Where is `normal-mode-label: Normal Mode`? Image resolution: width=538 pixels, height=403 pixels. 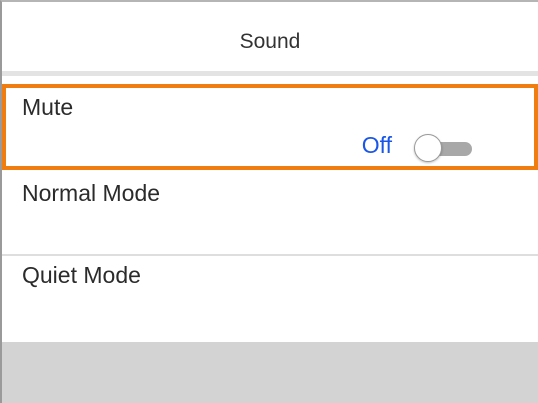 normal-mode-label: Normal Mode is located at coordinates (91, 193).